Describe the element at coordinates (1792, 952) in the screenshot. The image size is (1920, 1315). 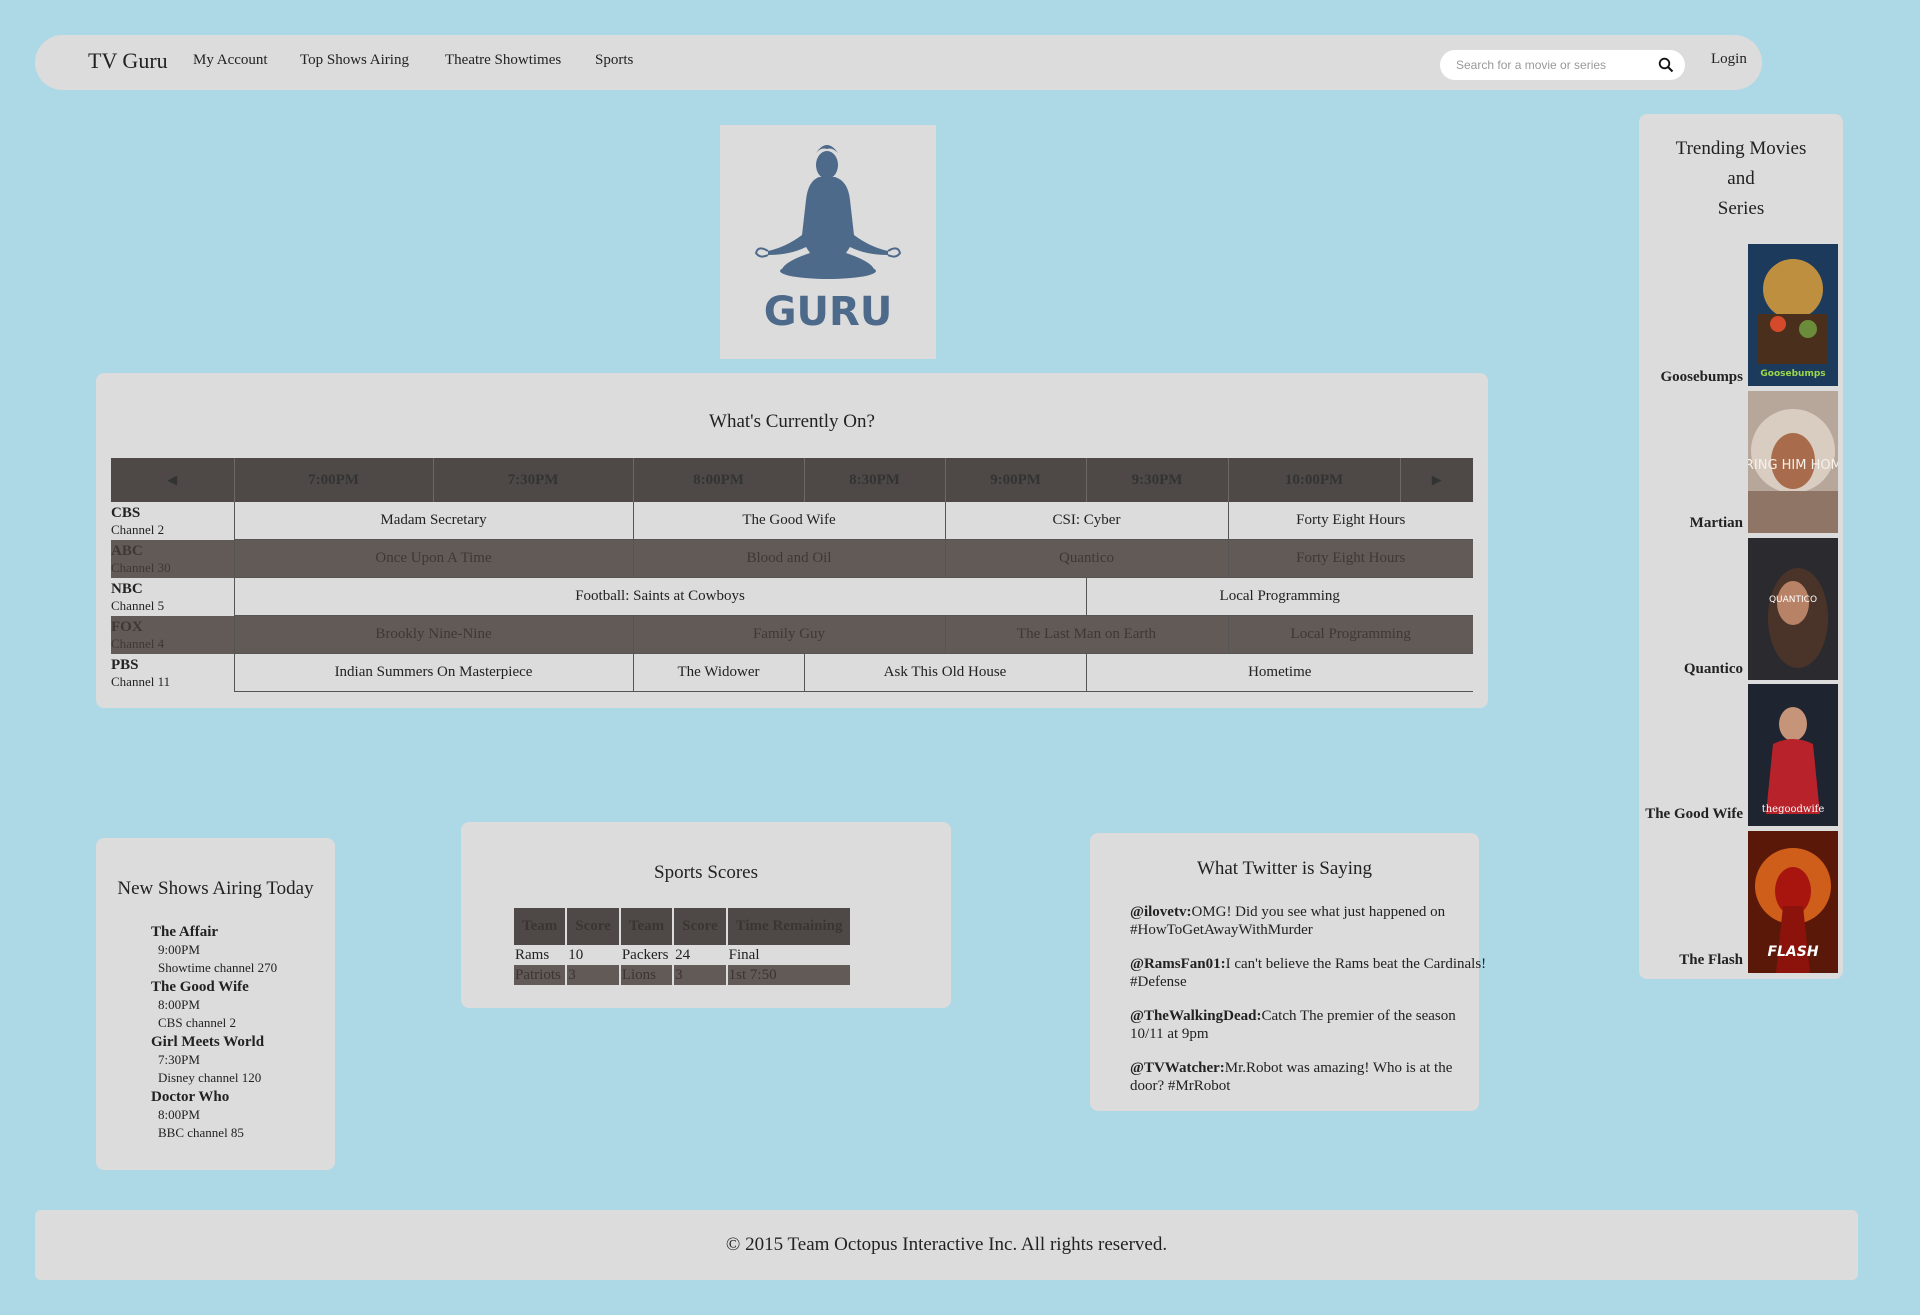
I see `poster-title-the-flash: FLASH` at that location.